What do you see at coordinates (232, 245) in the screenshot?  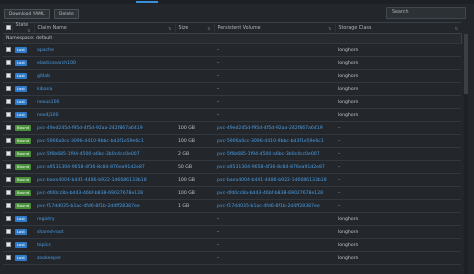 I see `table-row: Lost topics – longhorn` at bounding box center [232, 245].